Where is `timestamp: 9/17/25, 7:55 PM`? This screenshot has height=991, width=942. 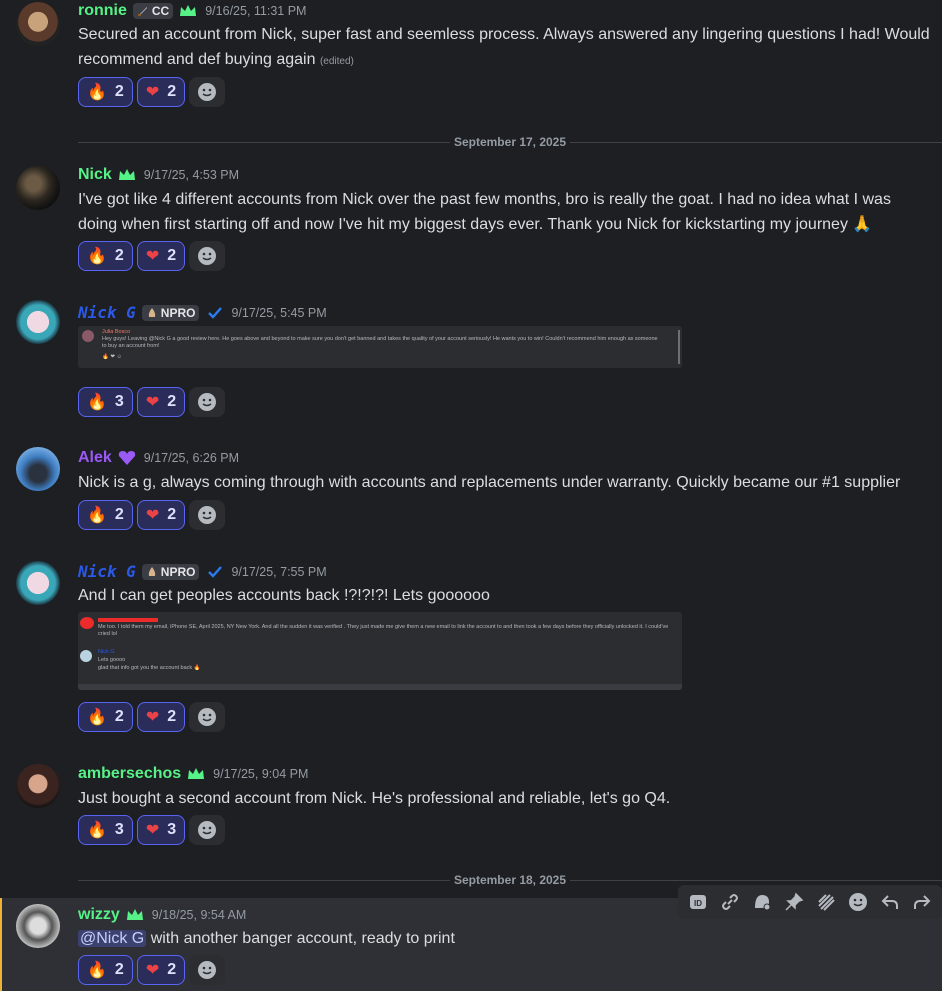 timestamp: 9/17/25, 7:55 PM is located at coordinates (278, 572).